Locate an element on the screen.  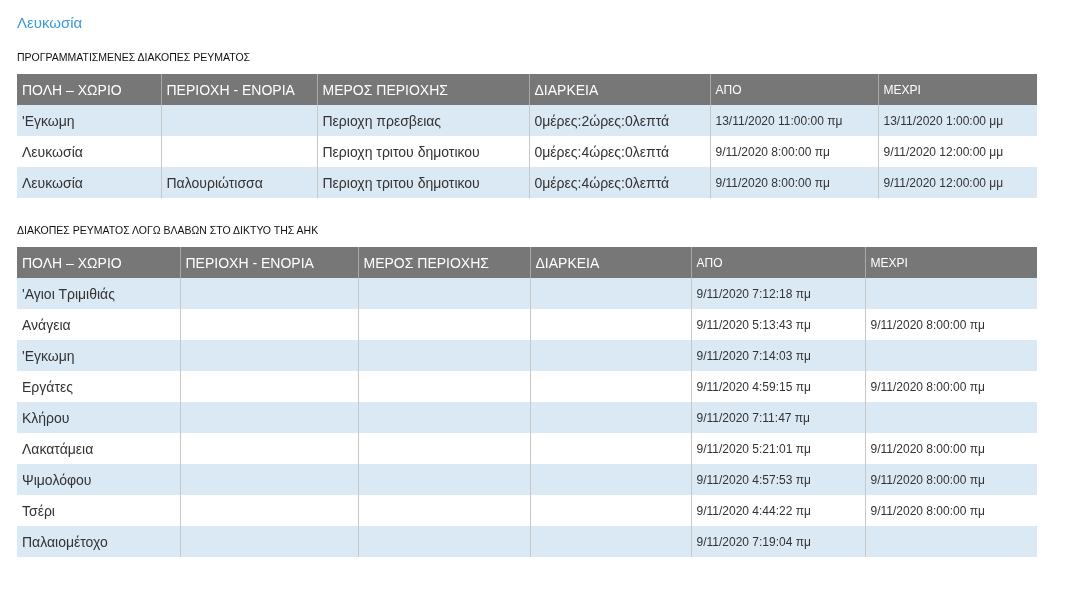
table-cell: Παλουριώτισσα is located at coordinates (214, 182).